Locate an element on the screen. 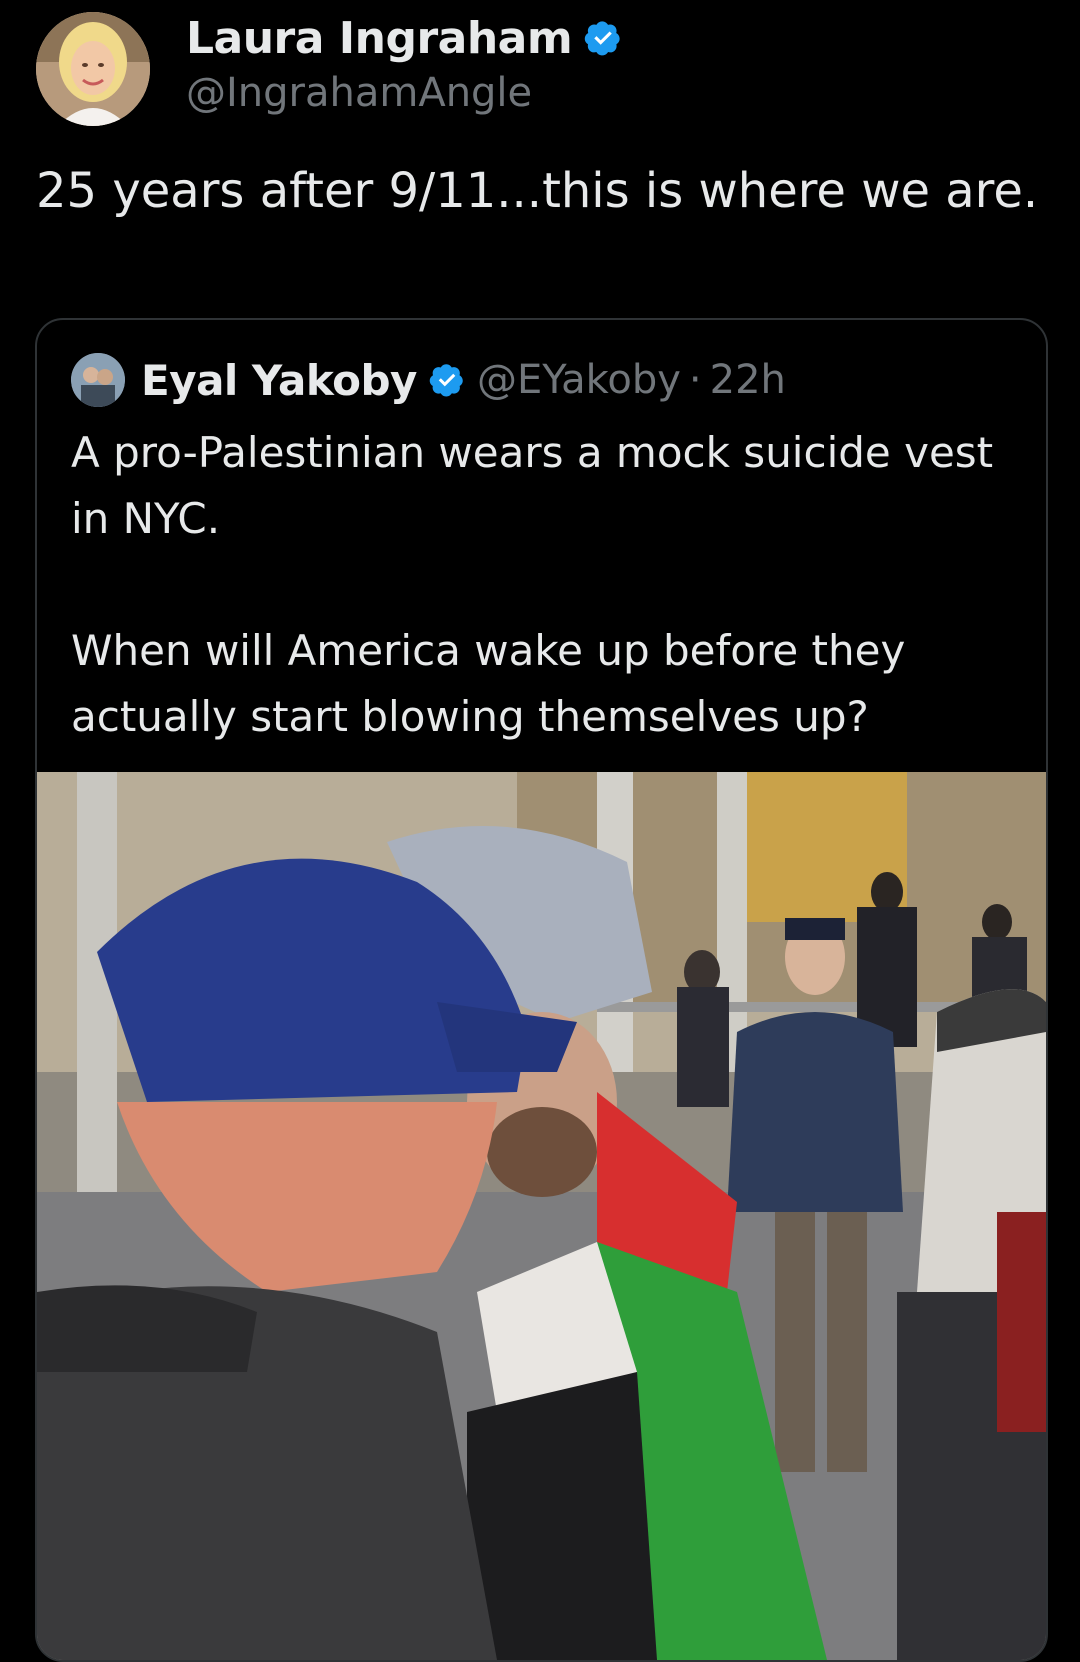  quoted-timestamp: 22h is located at coordinates (748, 380).